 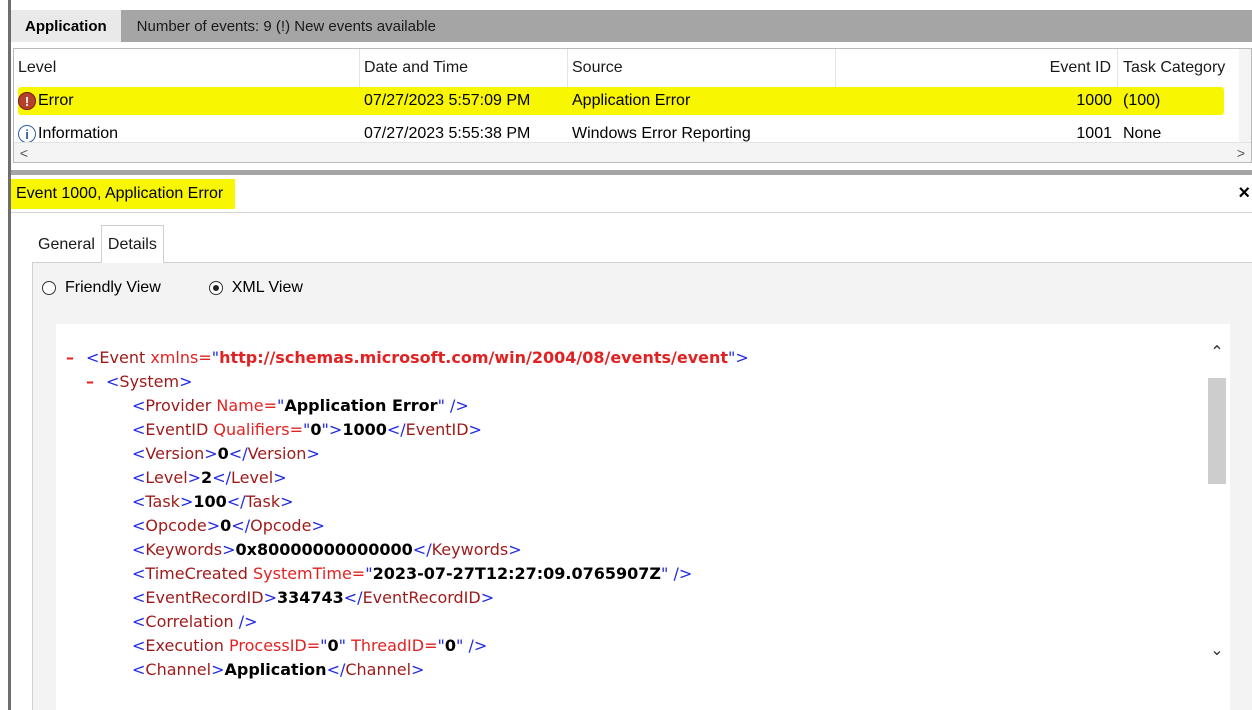 What do you see at coordinates (212, 502) in the screenshot?
I see `xml-line: <Task>100</Task>` at bounding box center [212, 502].